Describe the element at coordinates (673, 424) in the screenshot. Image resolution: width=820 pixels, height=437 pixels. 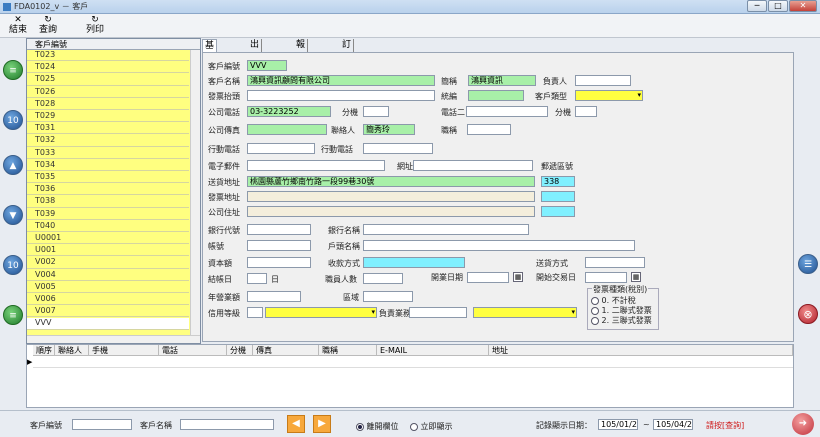
I see `date-to-field: 105/04/23` at that location.